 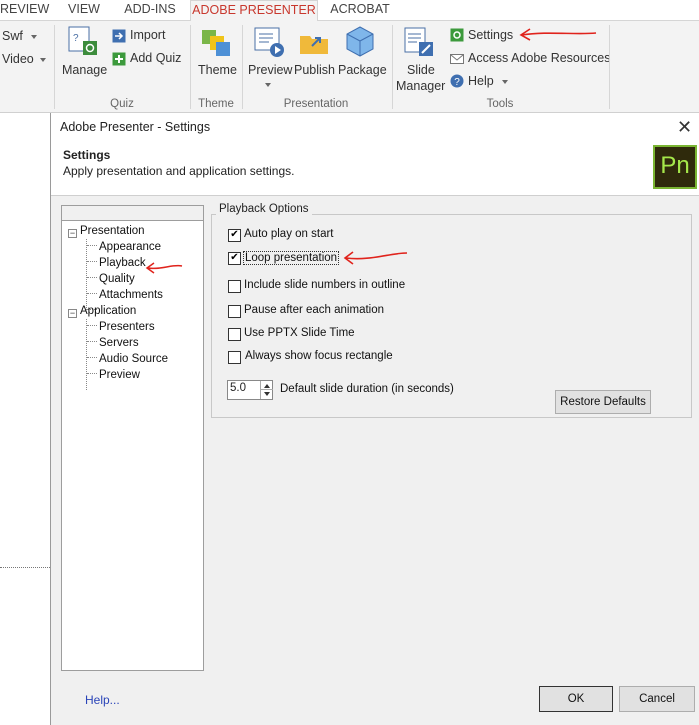 What do you see at coordinates (360, 10) in the screenshot?
I see `tab-acrobat: ACROBAT` at bounding box center [360, 10].